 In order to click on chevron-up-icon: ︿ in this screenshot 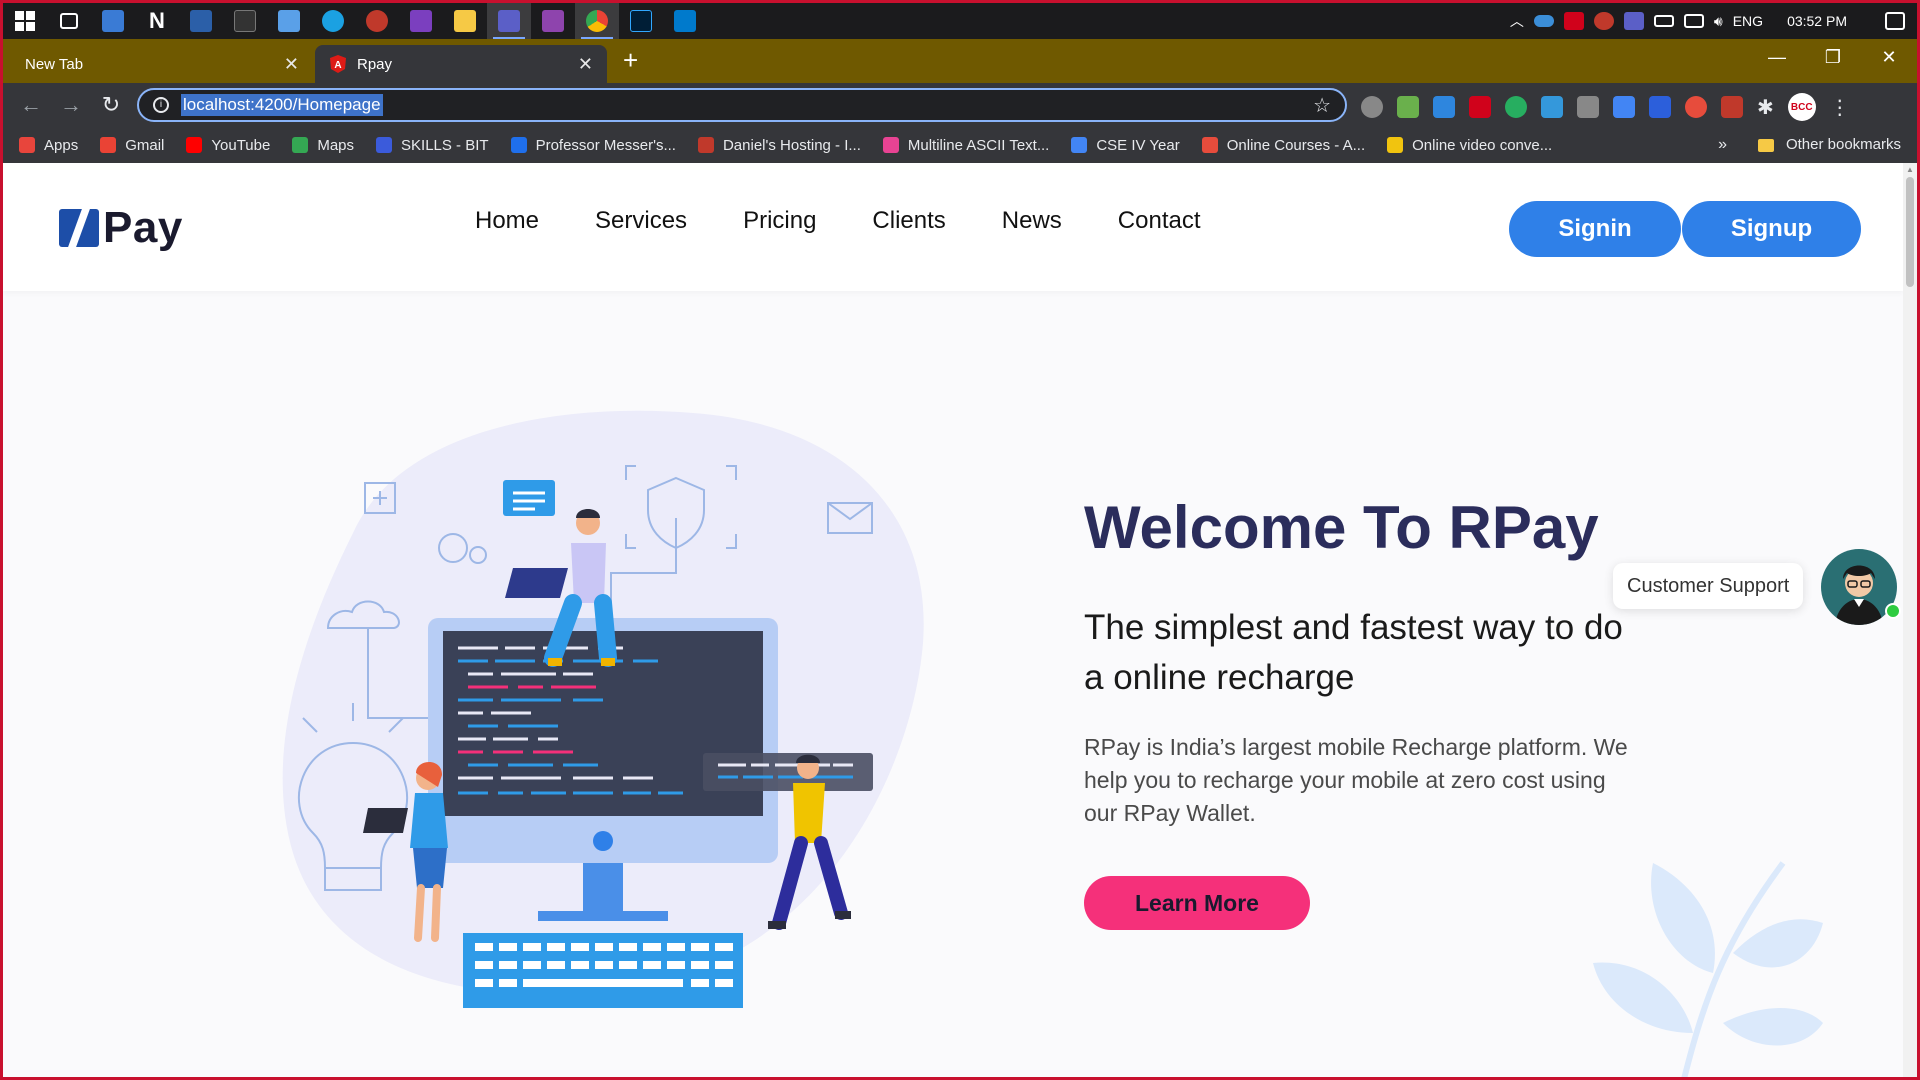, I will do `click(1517, 21)`.